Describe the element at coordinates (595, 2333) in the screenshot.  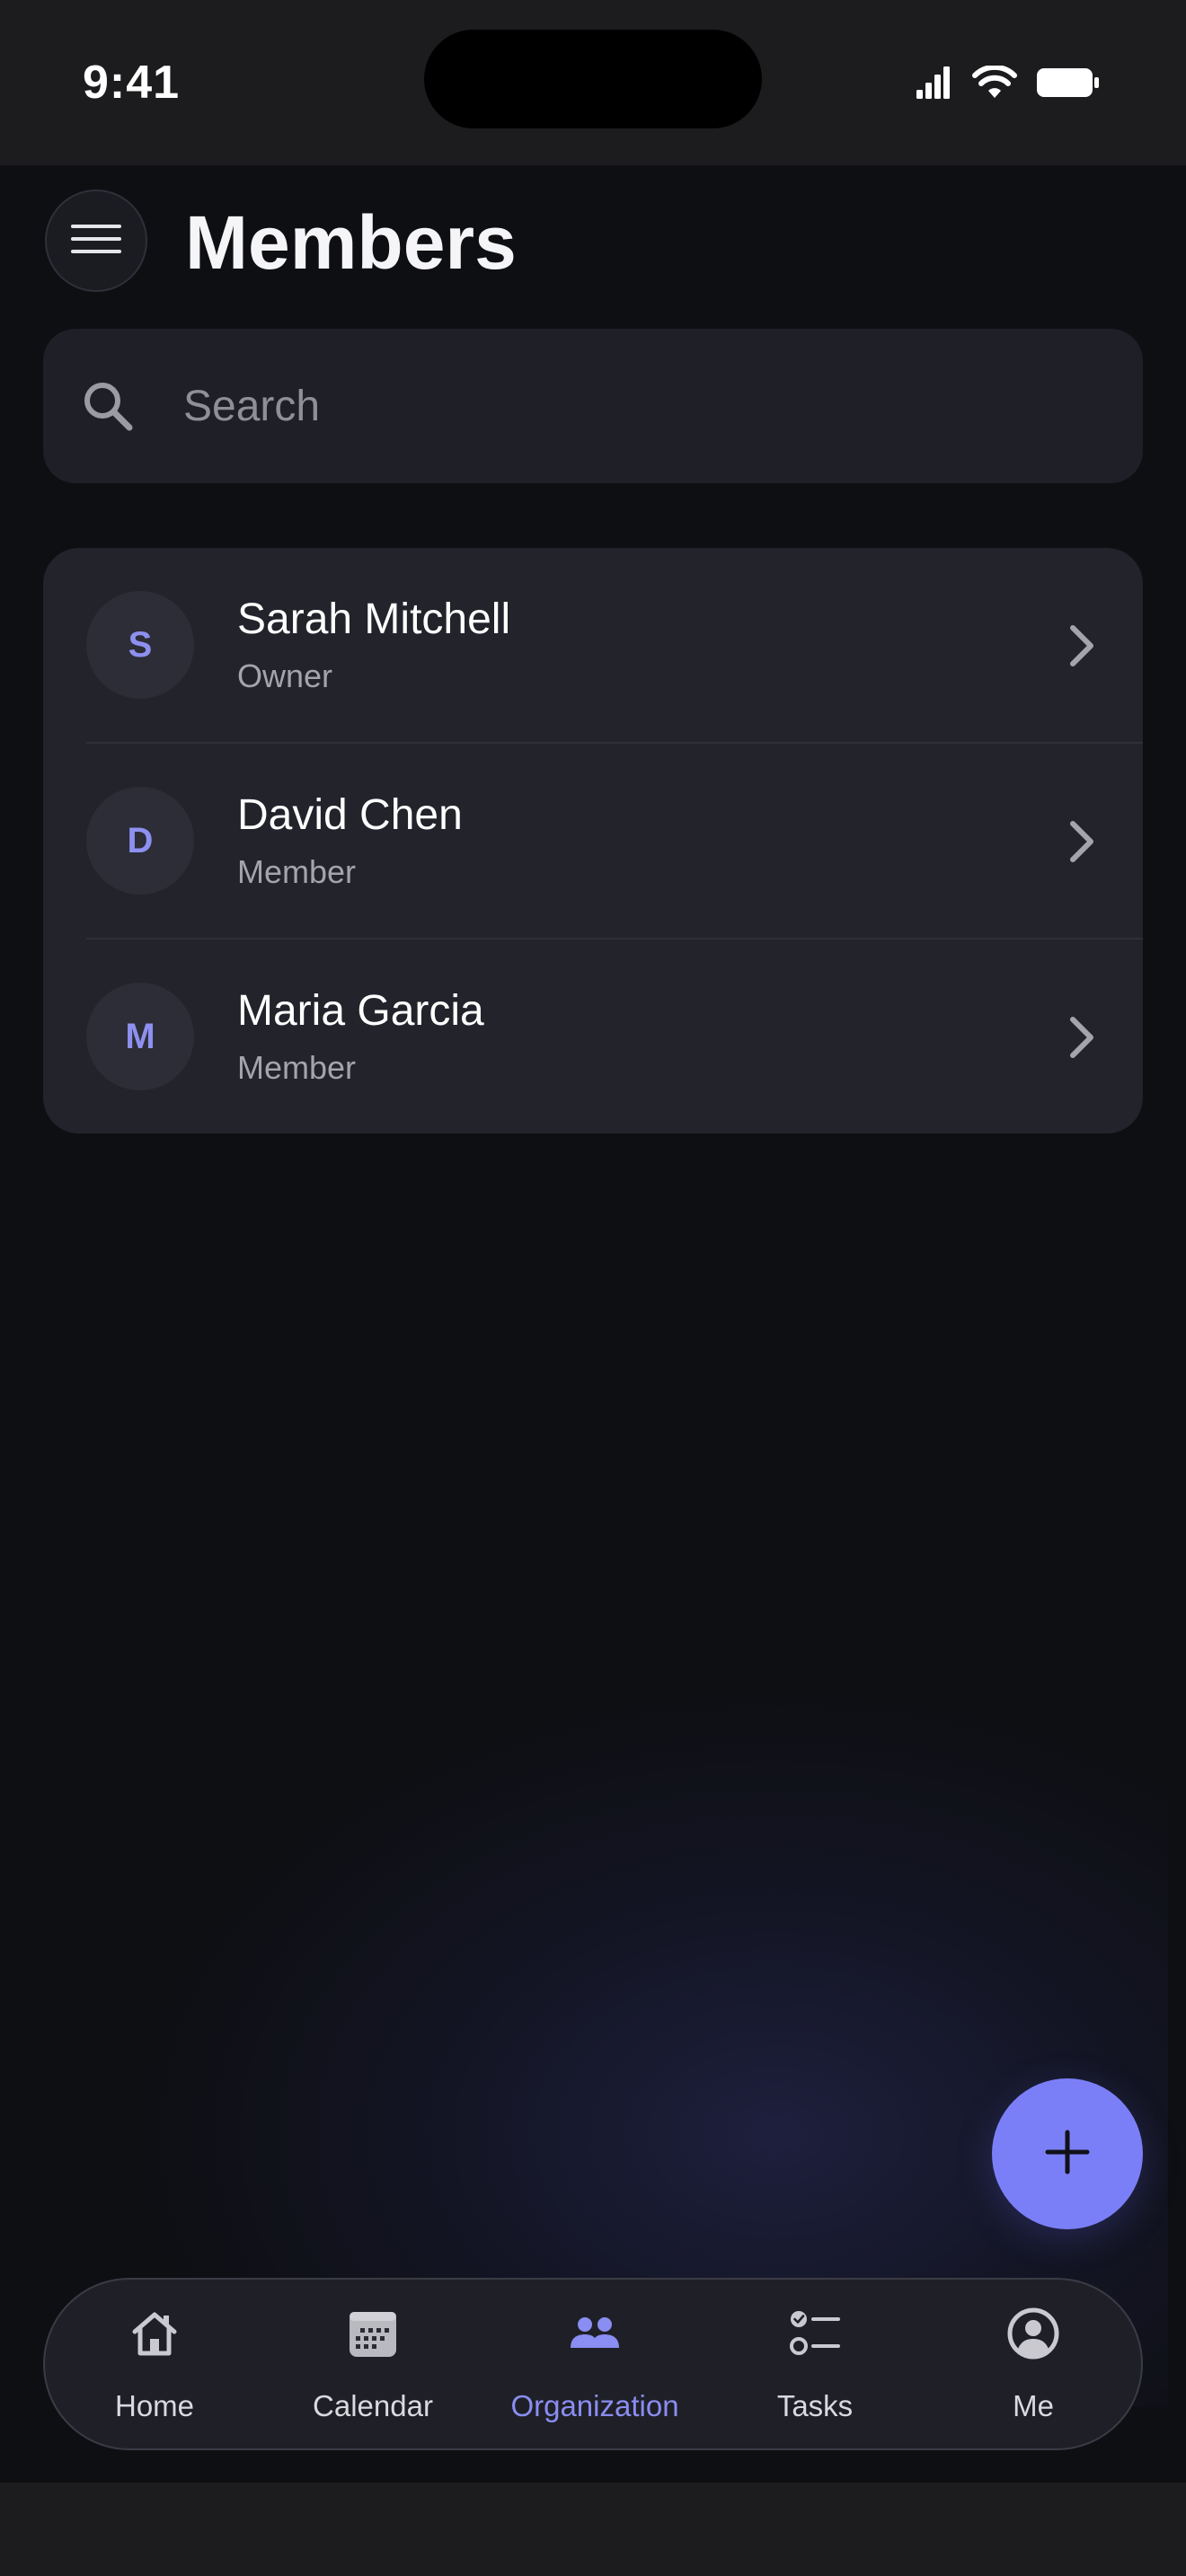
I see `people-icon` at that location.